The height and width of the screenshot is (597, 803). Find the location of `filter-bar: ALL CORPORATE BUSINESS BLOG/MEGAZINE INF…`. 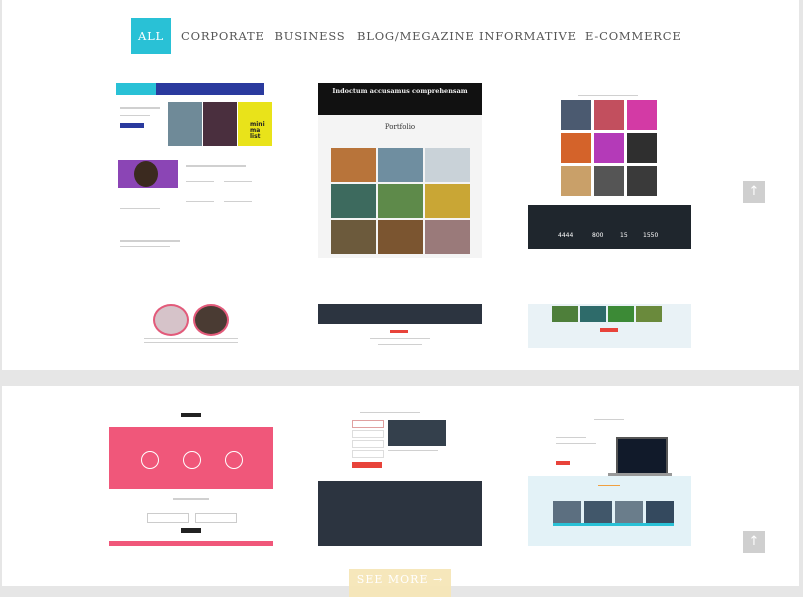

filter-bar: ALL CORPORATE BUSINESS BLOG/MEGAZINE INF… is located at coordinates (401, 36).